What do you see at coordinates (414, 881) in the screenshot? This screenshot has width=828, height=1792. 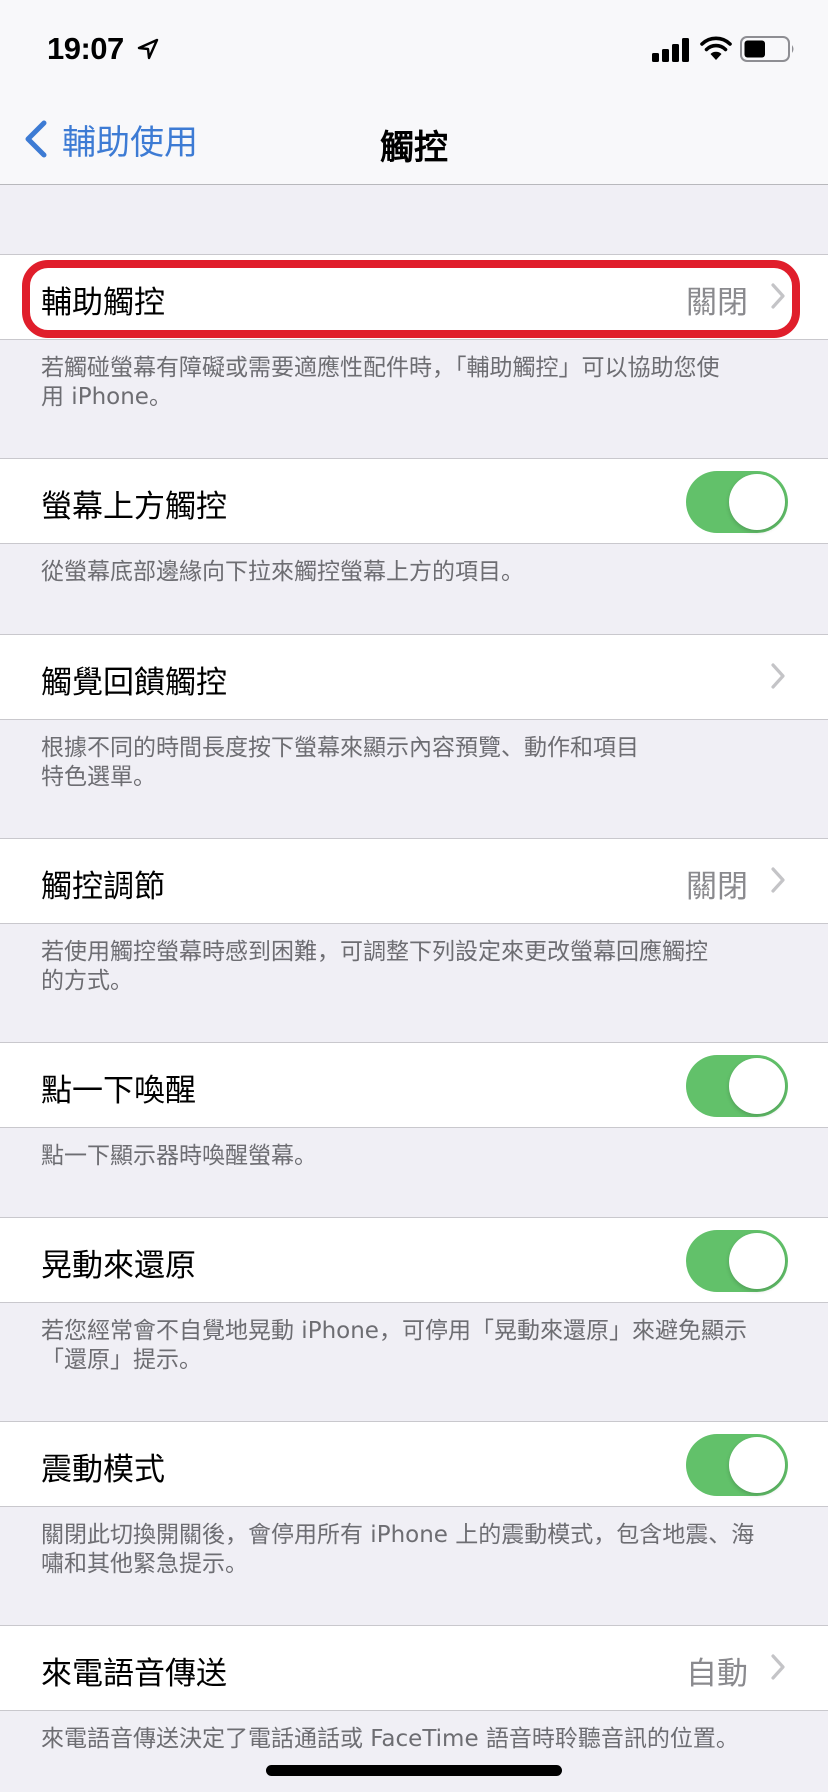 I see `setting-row: 觸控調節 關閉` at bounding box center [414, 881].